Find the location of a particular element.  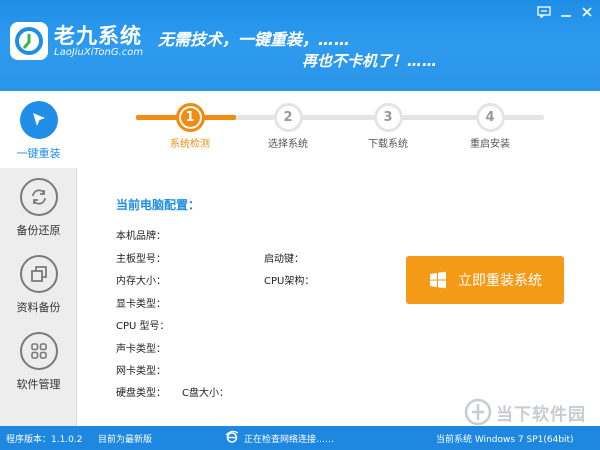

version-text: 程序版本：1.1.0.2 is located at coordinates (44, 440).